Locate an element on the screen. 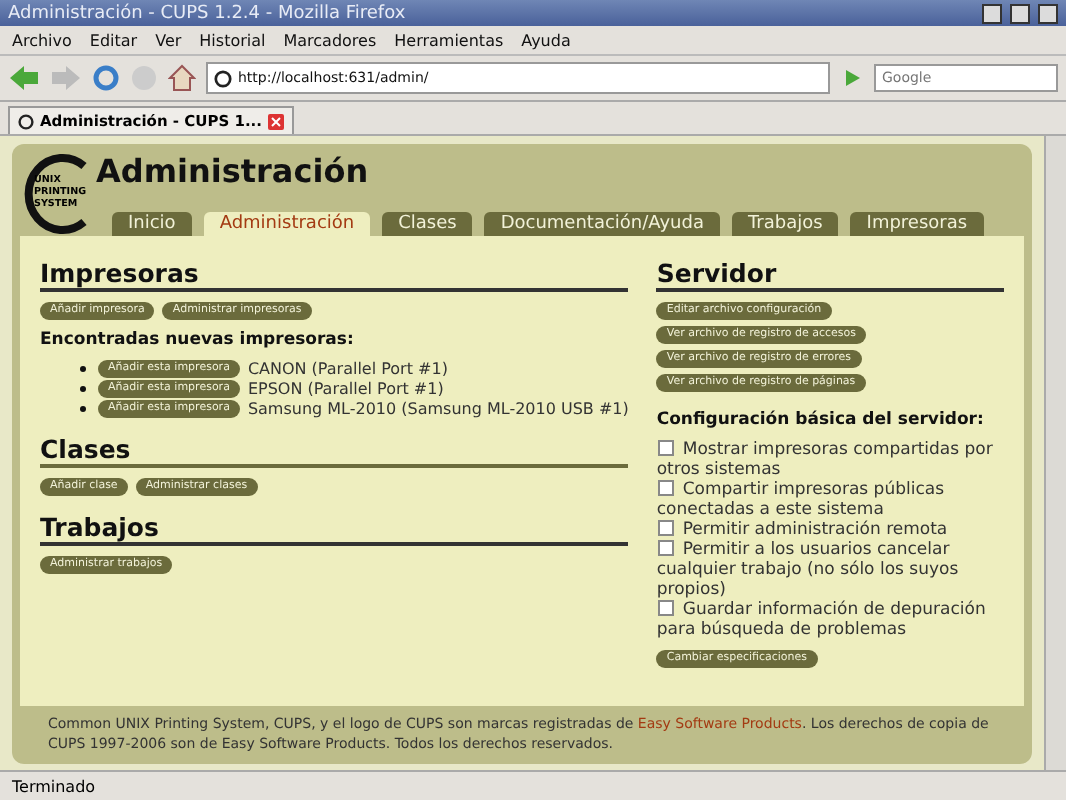 The image size is (1066, 800). nav-tab: Clases is located at coordinates (427, 224).